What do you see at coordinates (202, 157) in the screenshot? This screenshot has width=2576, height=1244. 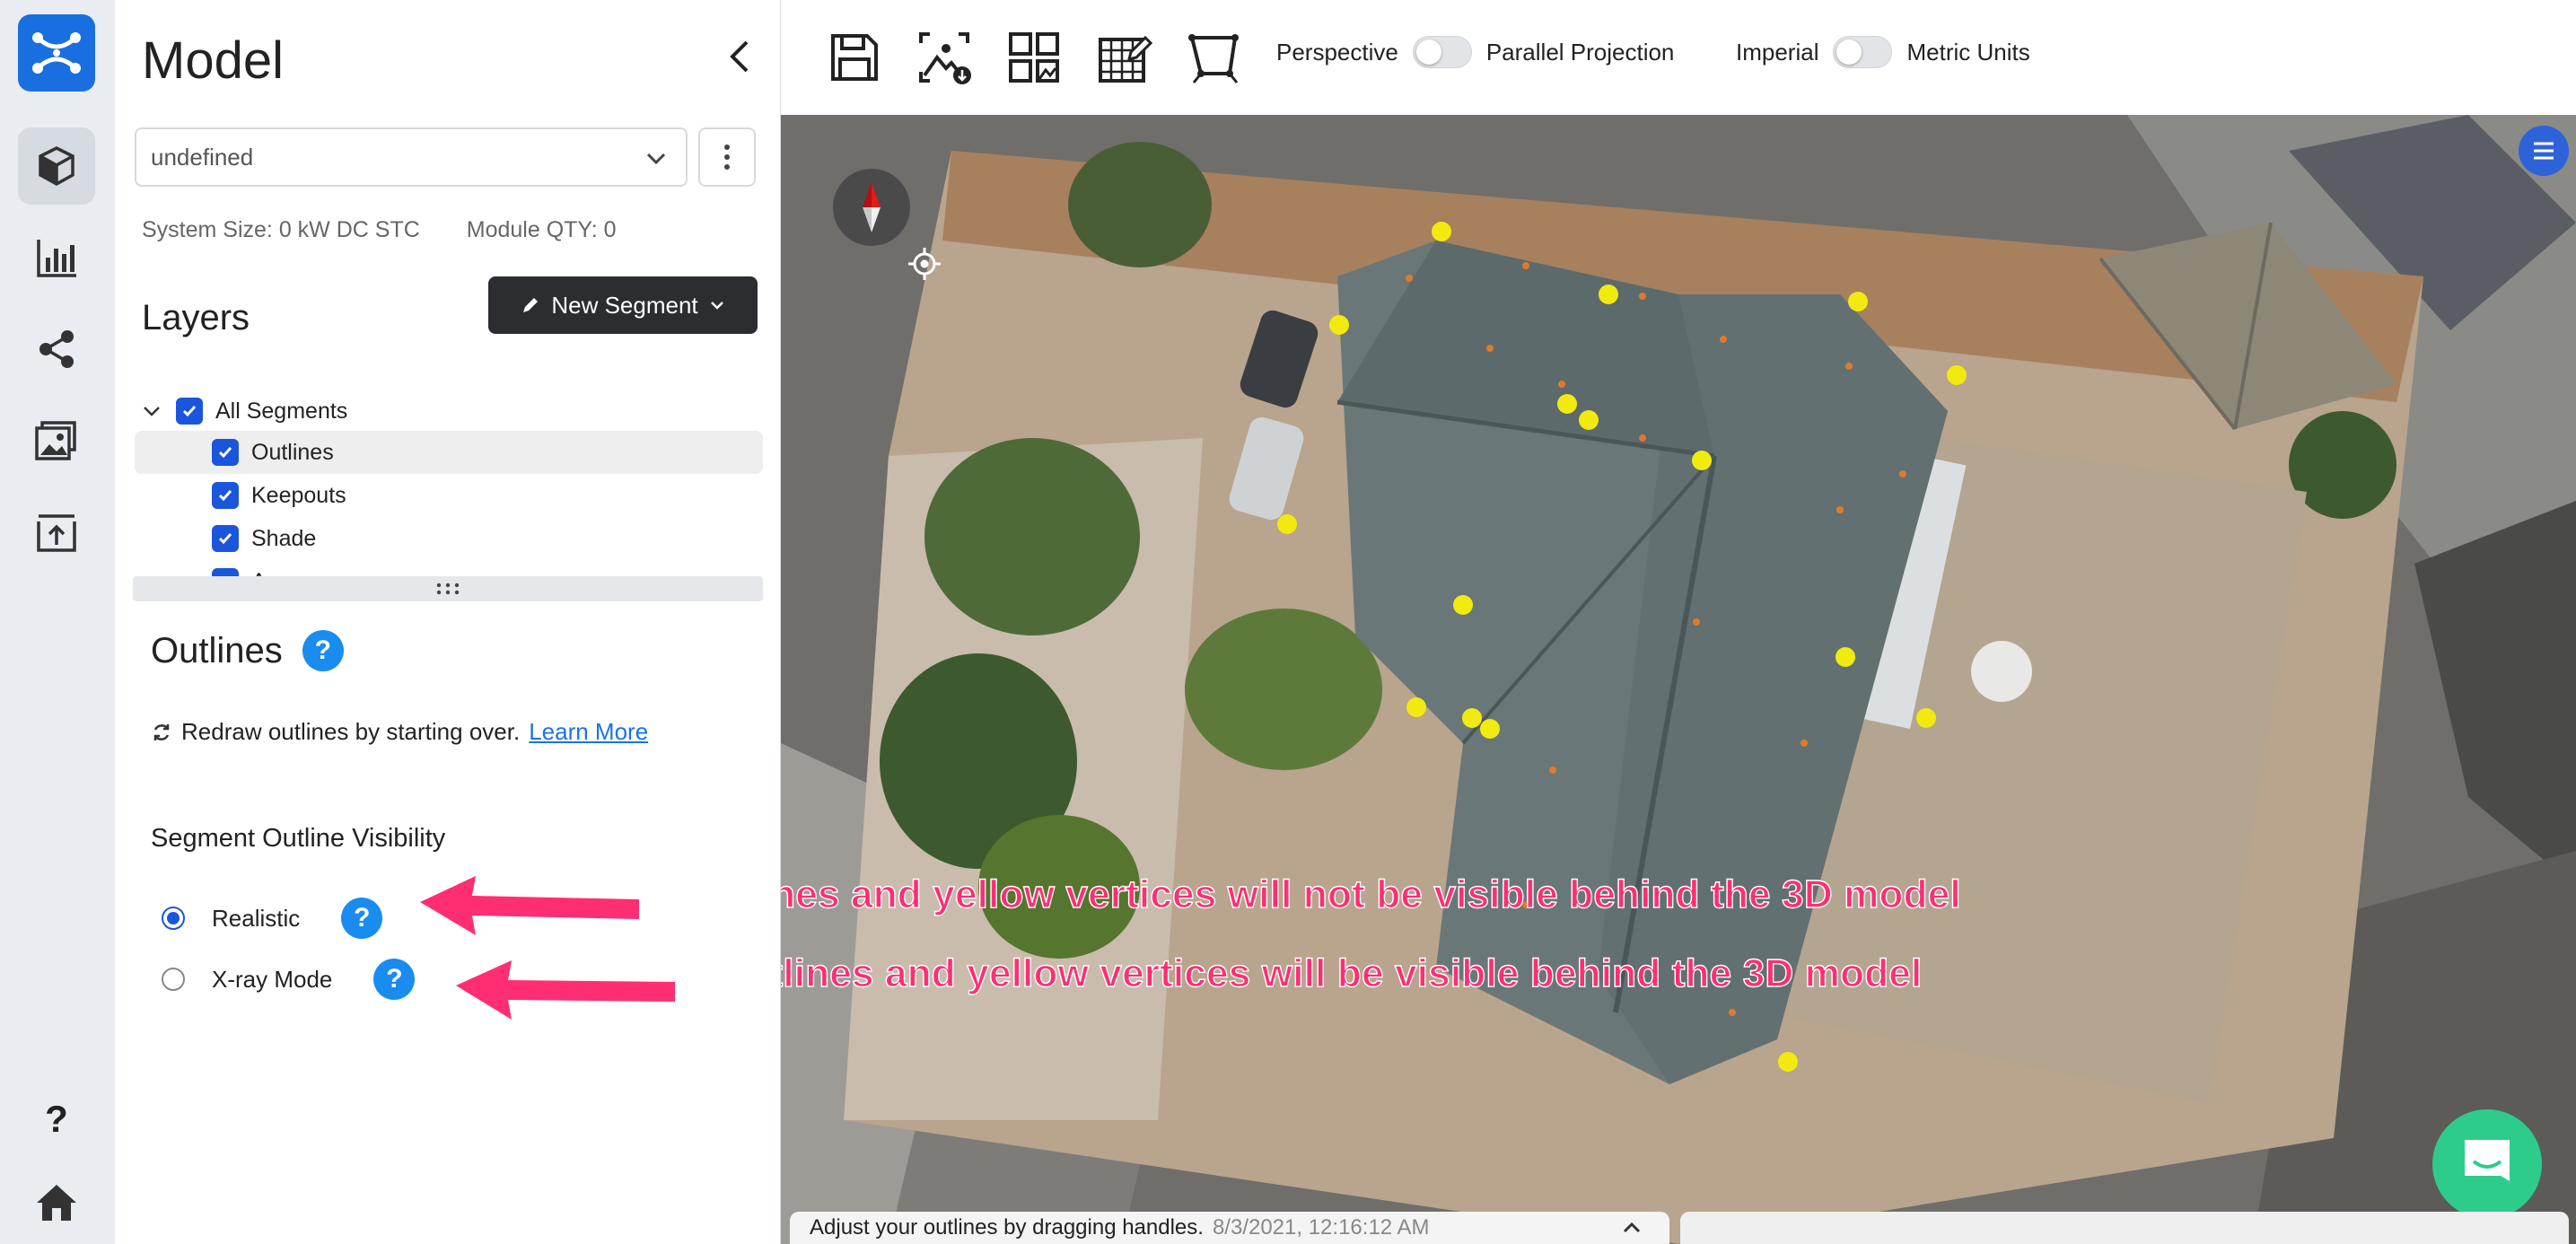 I see `design-select-value: undefined` at bounding box center [202, 157].